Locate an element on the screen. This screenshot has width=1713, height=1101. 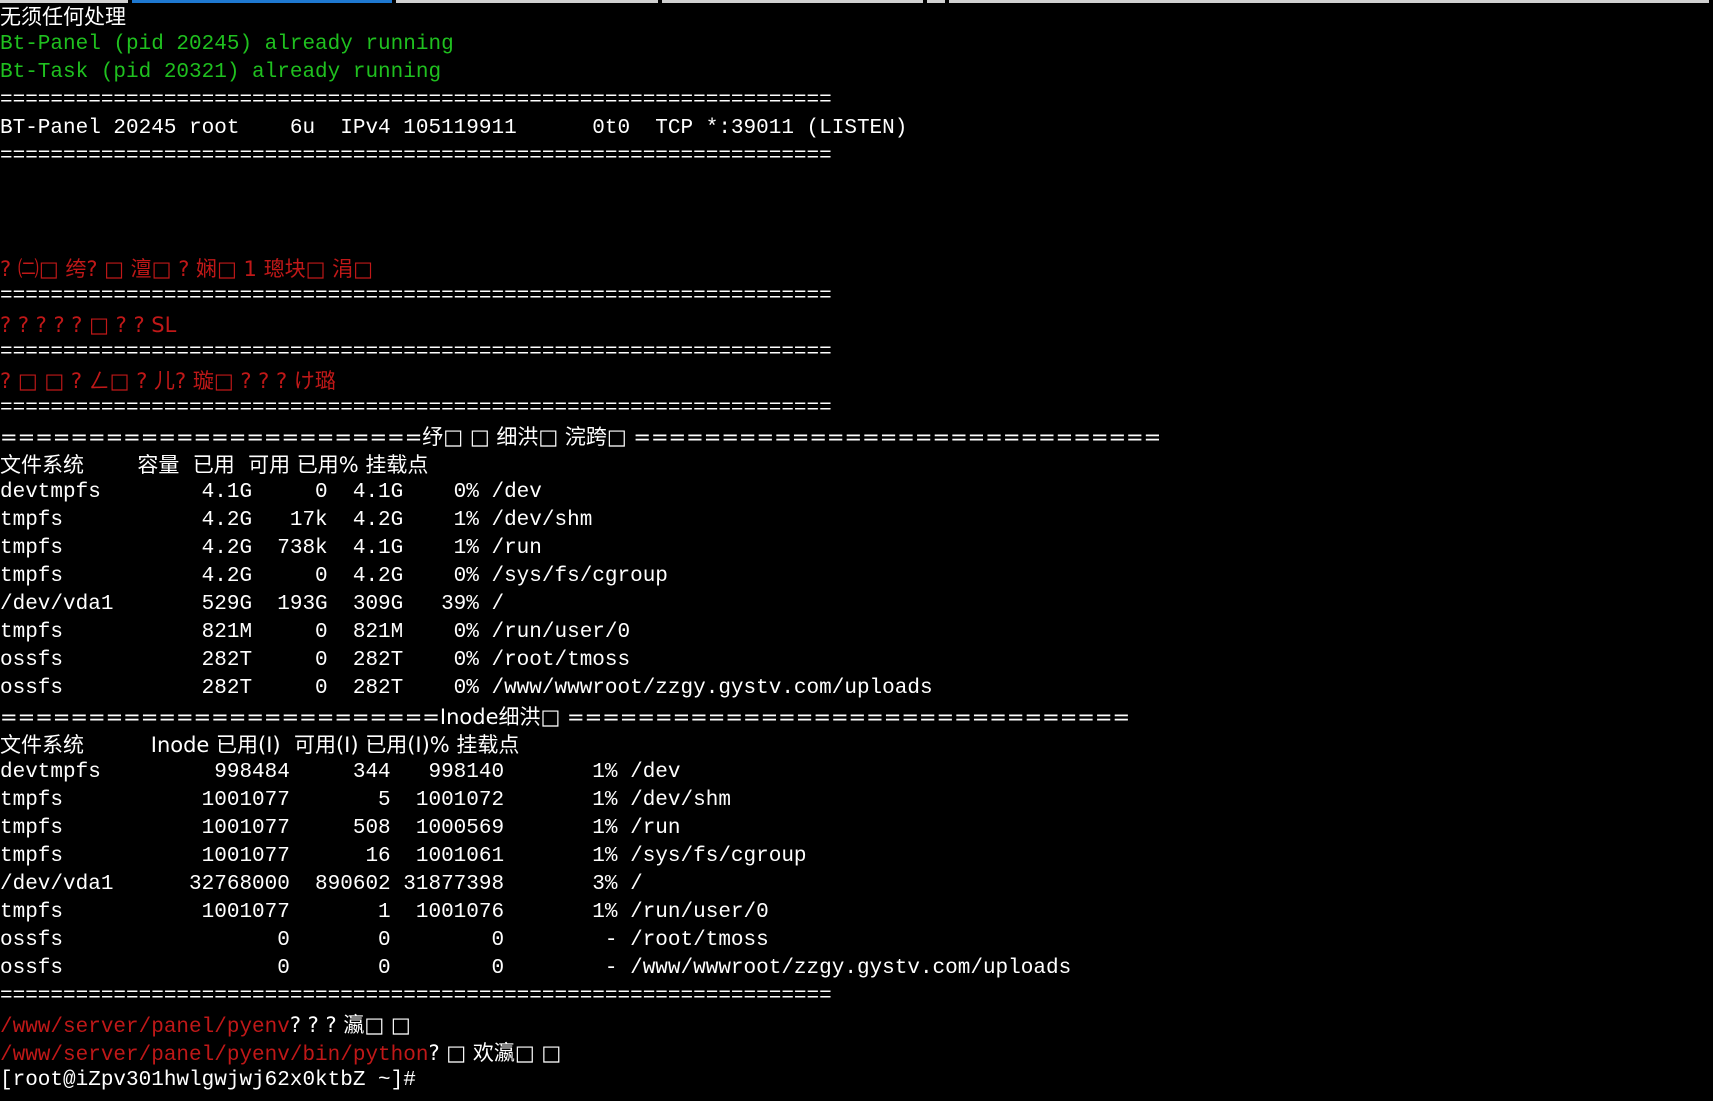
disk-table-row: tmpfs 4.2G 738k 4.1G 1% /run is located at coordinates (271, 548).